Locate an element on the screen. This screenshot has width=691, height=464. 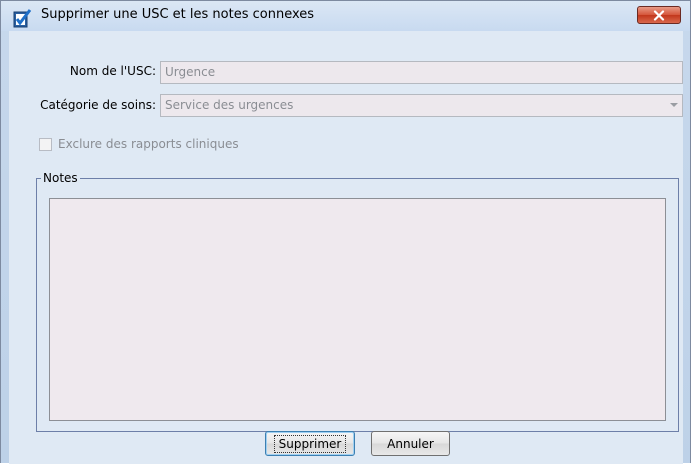
delete-button: Supprimer is located at coordinates (310, 443).